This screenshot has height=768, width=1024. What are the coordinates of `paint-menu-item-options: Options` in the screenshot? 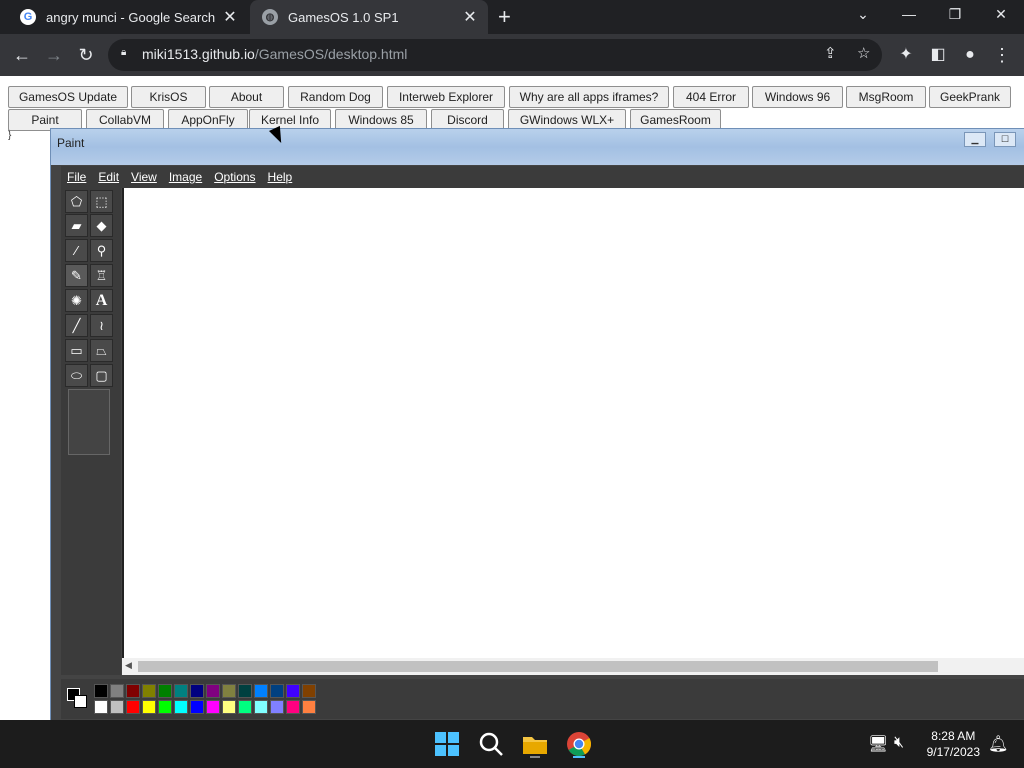 It's located at (234, 177).